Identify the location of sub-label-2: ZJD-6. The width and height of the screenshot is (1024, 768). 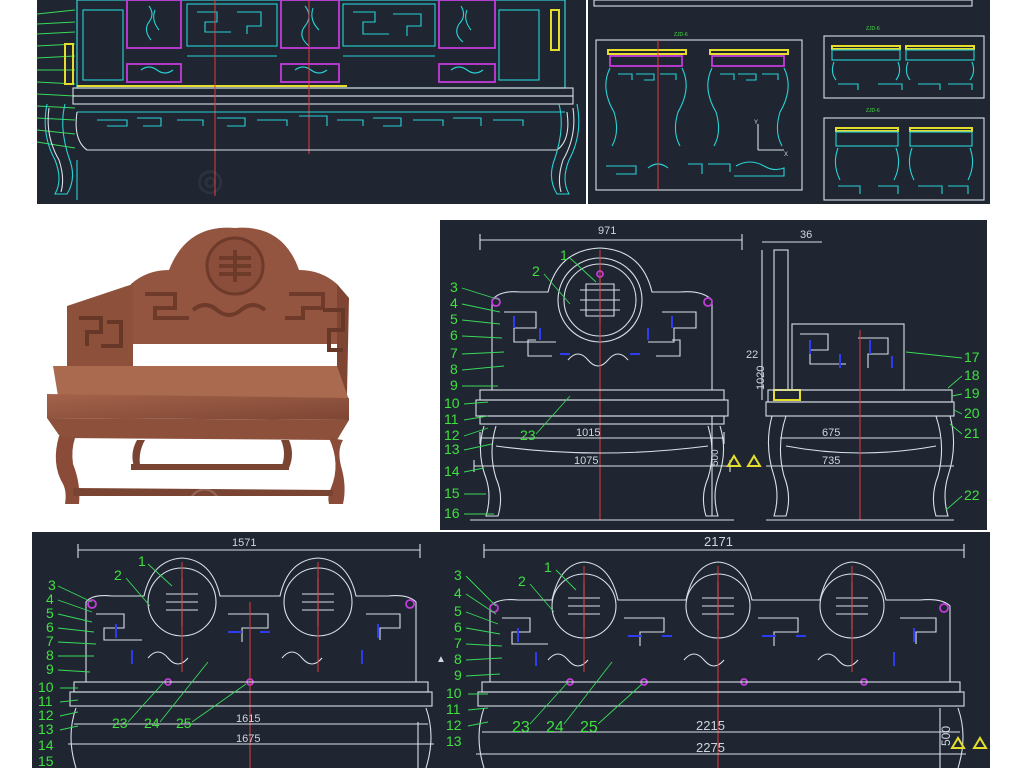
(873, 29).